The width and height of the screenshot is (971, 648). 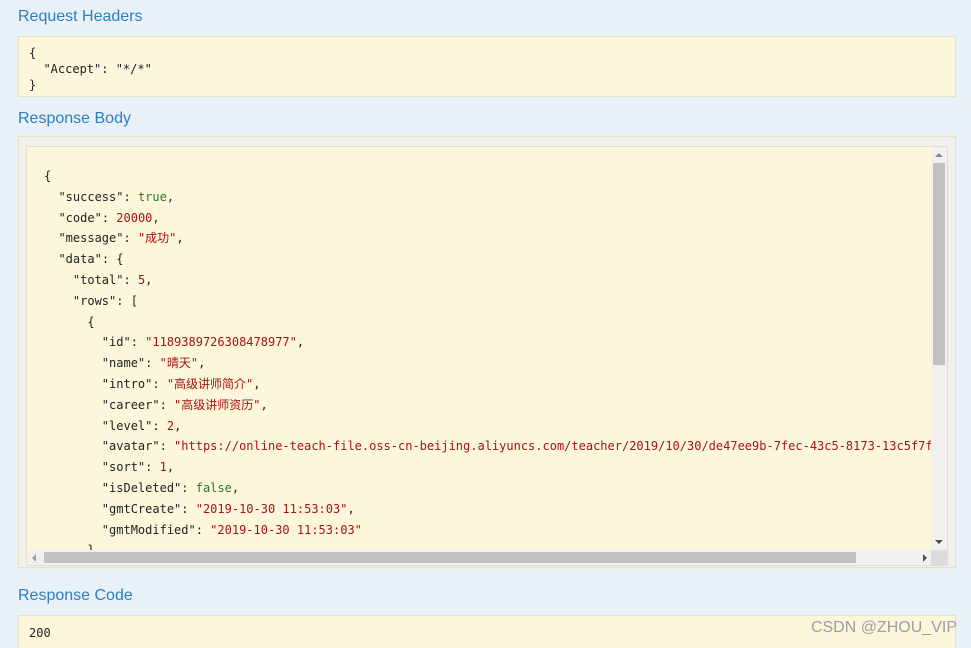 What do you see at coordinates (170, 425) in the screenshot?
I see `json-token: 2` at bounding box center [170, 425].